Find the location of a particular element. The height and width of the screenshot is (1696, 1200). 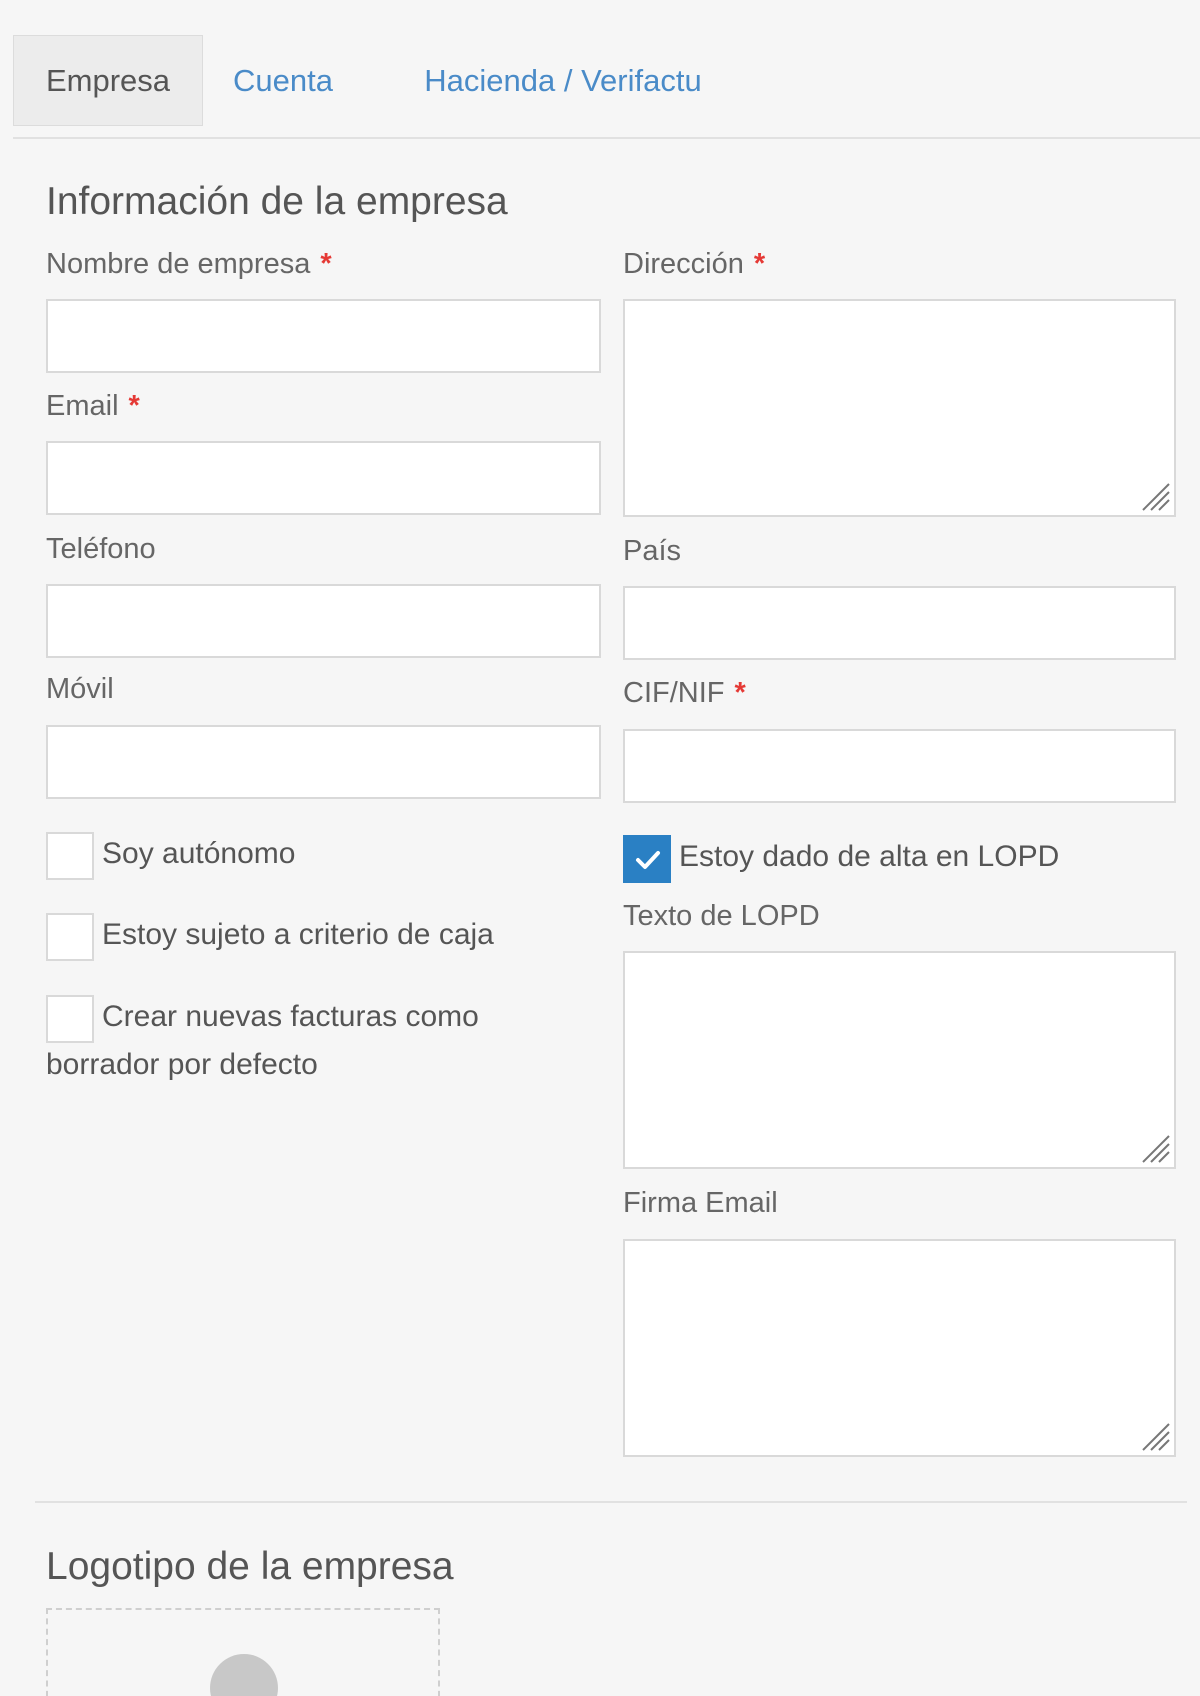

tab-cuenta: Cuenta is located at coordinates (283, 80).